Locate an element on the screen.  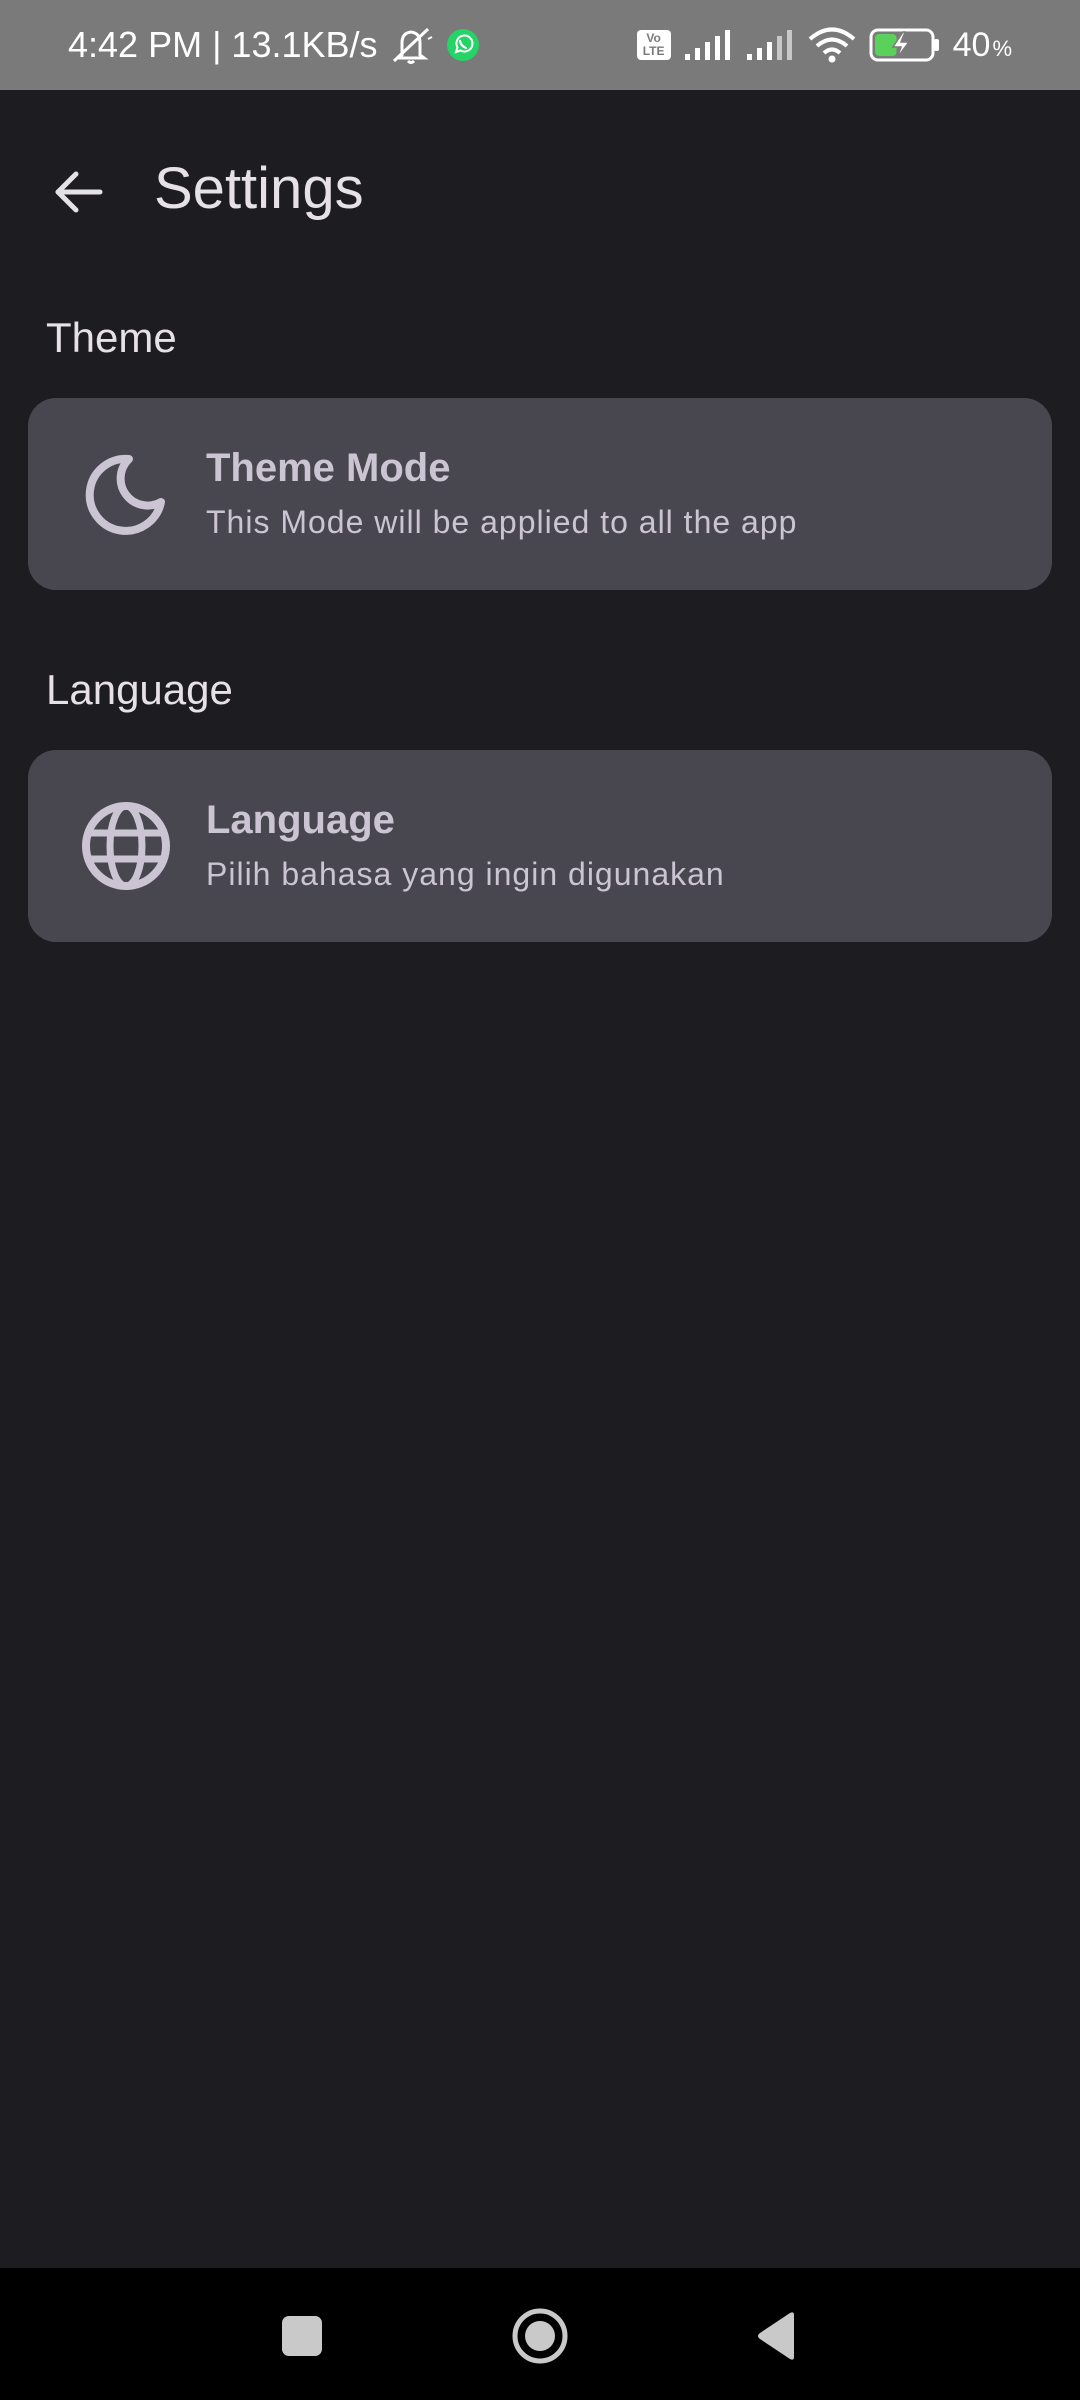
battery-percent: 40% is located at coordinates (982, 45).